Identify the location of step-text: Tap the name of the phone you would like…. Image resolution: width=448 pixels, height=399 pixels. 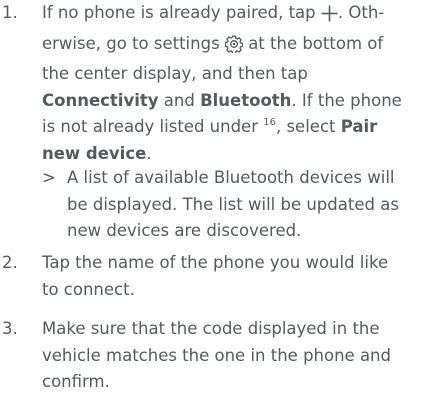
(245, 276).